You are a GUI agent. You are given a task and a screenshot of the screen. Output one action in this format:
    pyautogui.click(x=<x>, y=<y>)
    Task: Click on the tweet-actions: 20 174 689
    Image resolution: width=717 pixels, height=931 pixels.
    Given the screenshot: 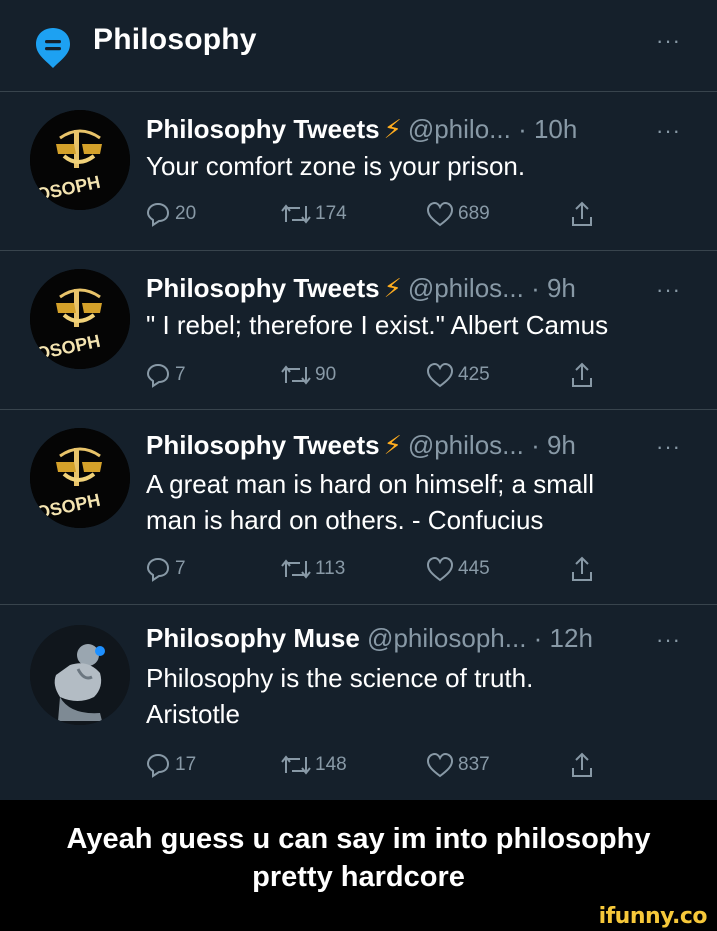 What is the action you would take?
    pyautogui.click(x=379, y=214)
    